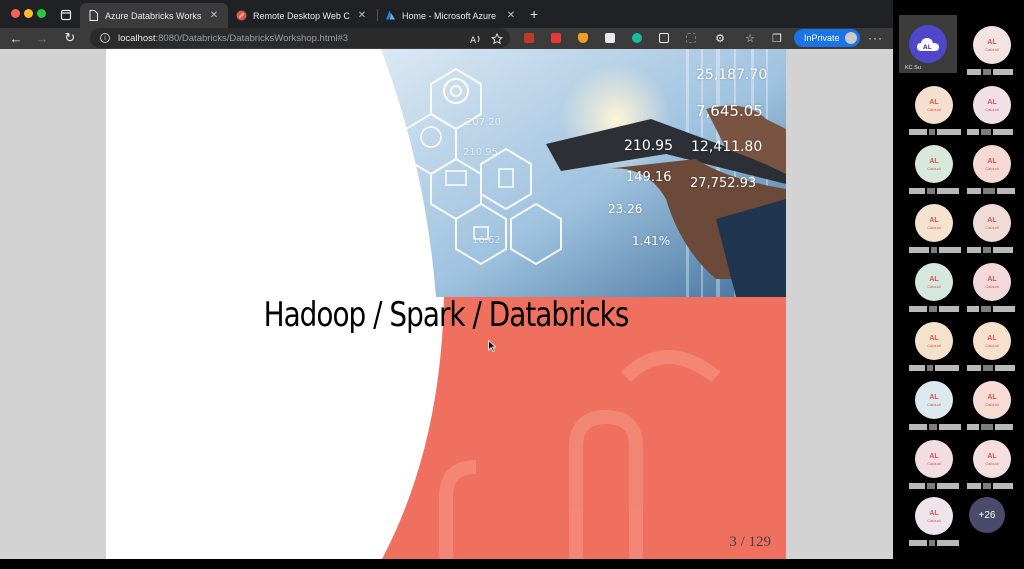  I want to click on puzzle-icon: ⚙, so click(720, 38).